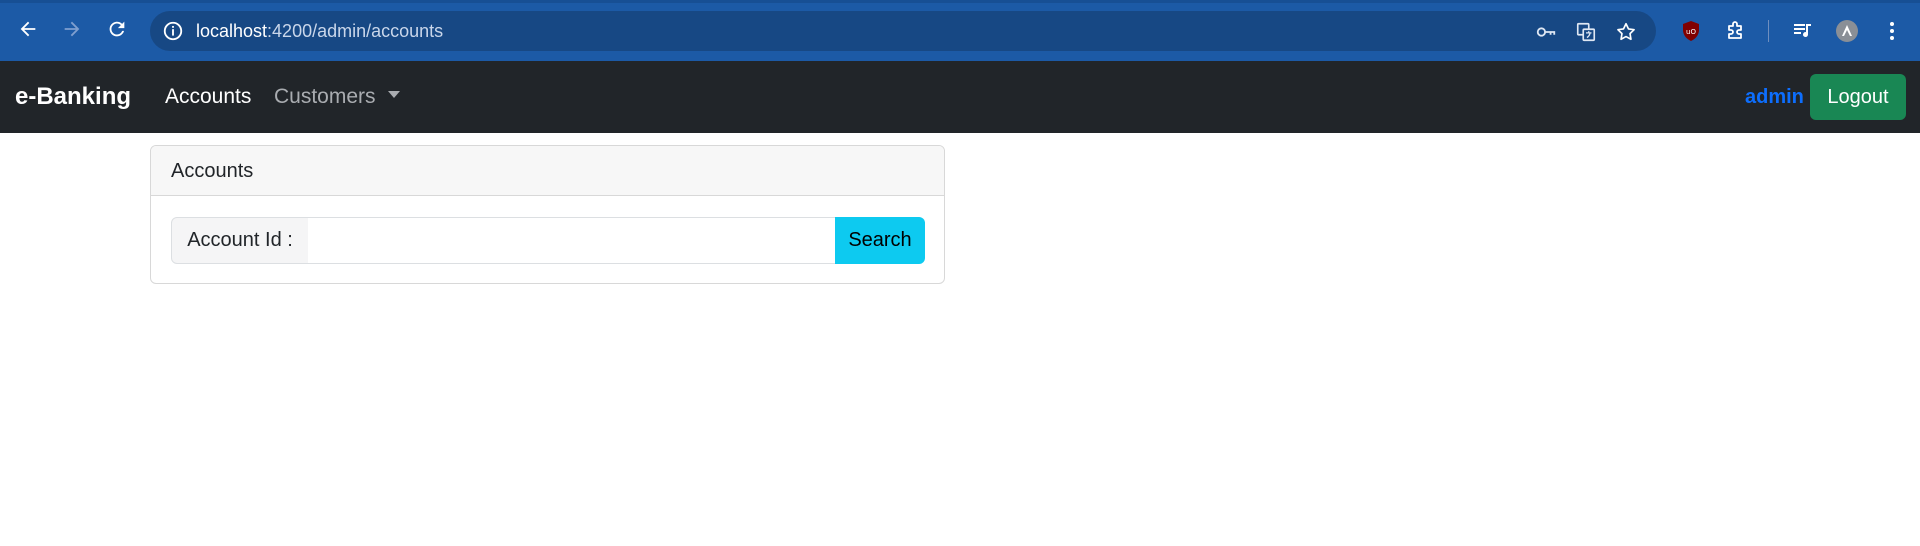 The width and height of the screenshot is (1920, 546). Describe the element at coordinates (547, 171) in the screenshot. I see `card-header: Accounts` at that location.